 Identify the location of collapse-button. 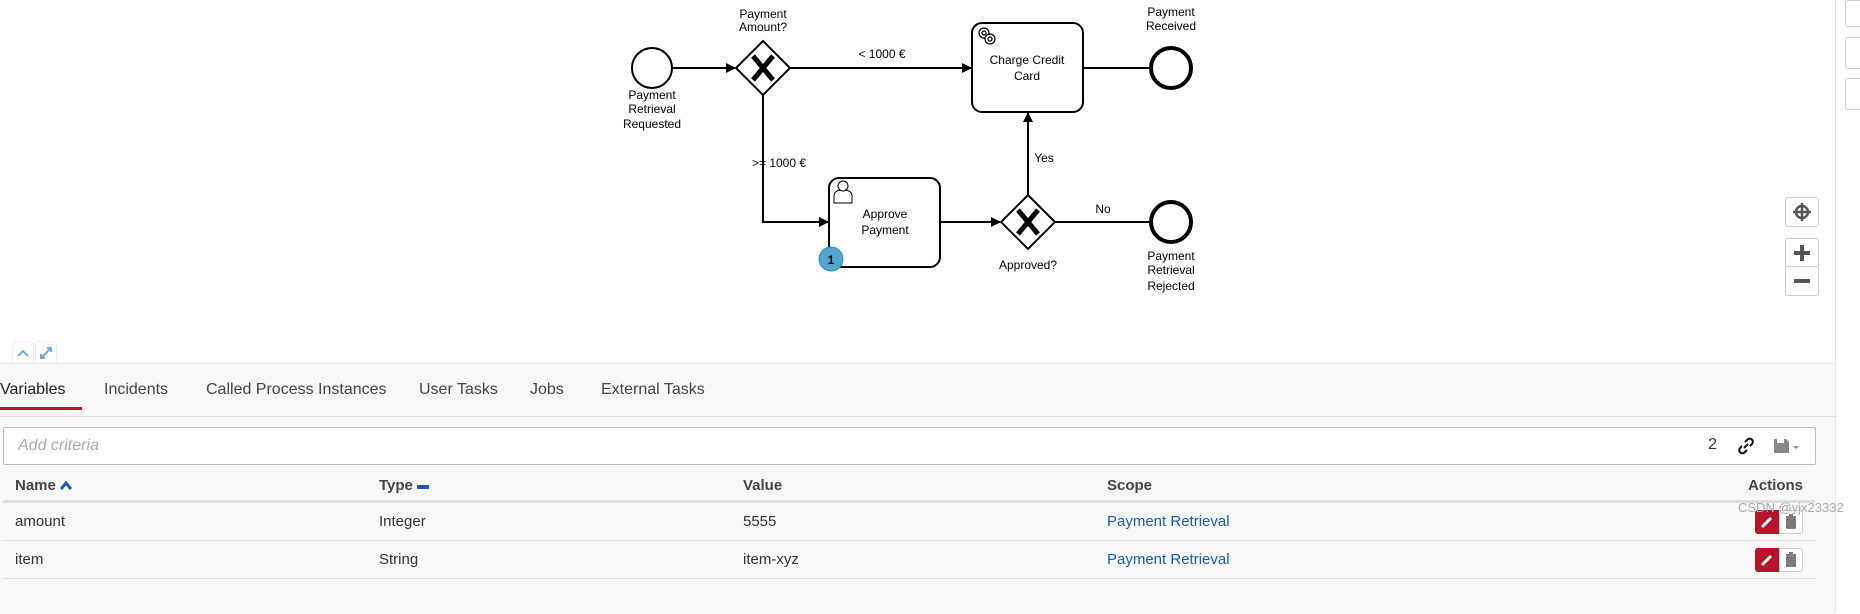
(23, 352).